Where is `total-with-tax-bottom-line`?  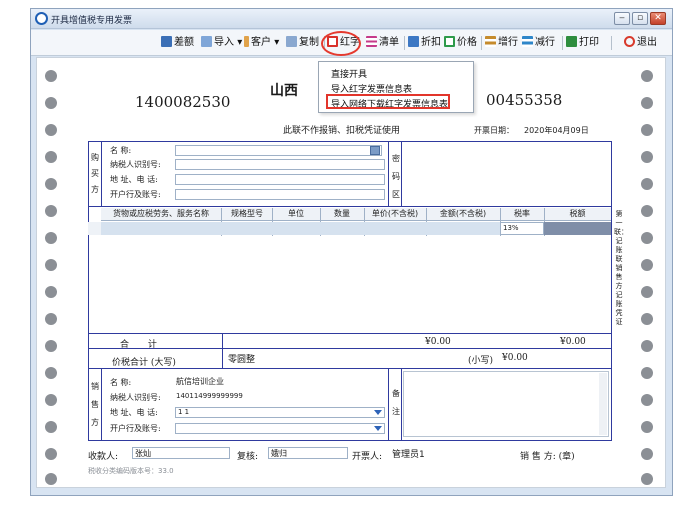
total-with-tax-bottom-line is located at coordinates (350, 368).